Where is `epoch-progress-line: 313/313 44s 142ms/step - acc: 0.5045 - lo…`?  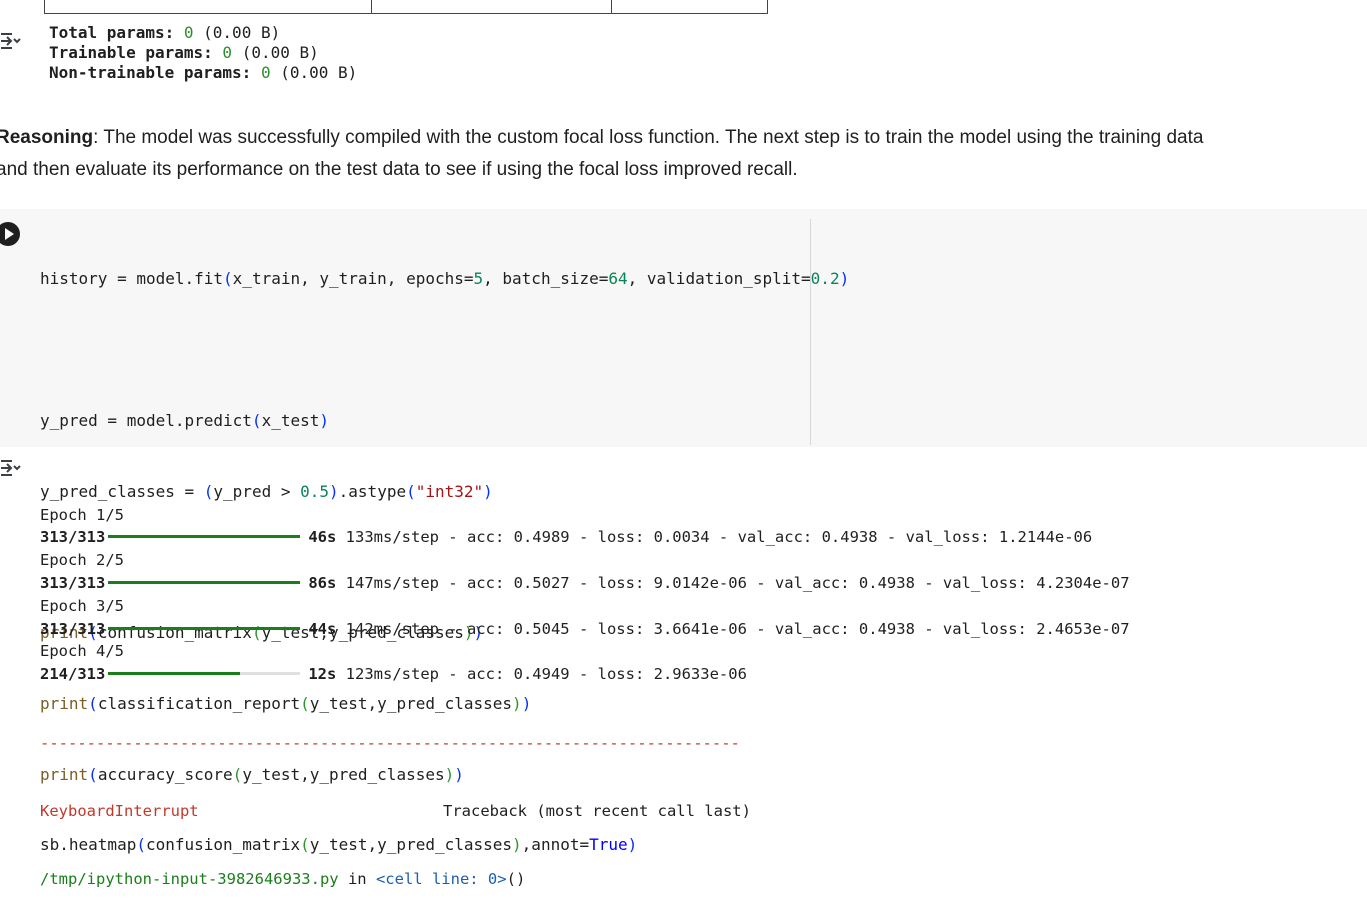
epoch-progress-line: 313/313 44s 142ms/step - acc: 0.5045 - lo… is located at coordinates (585, 629).